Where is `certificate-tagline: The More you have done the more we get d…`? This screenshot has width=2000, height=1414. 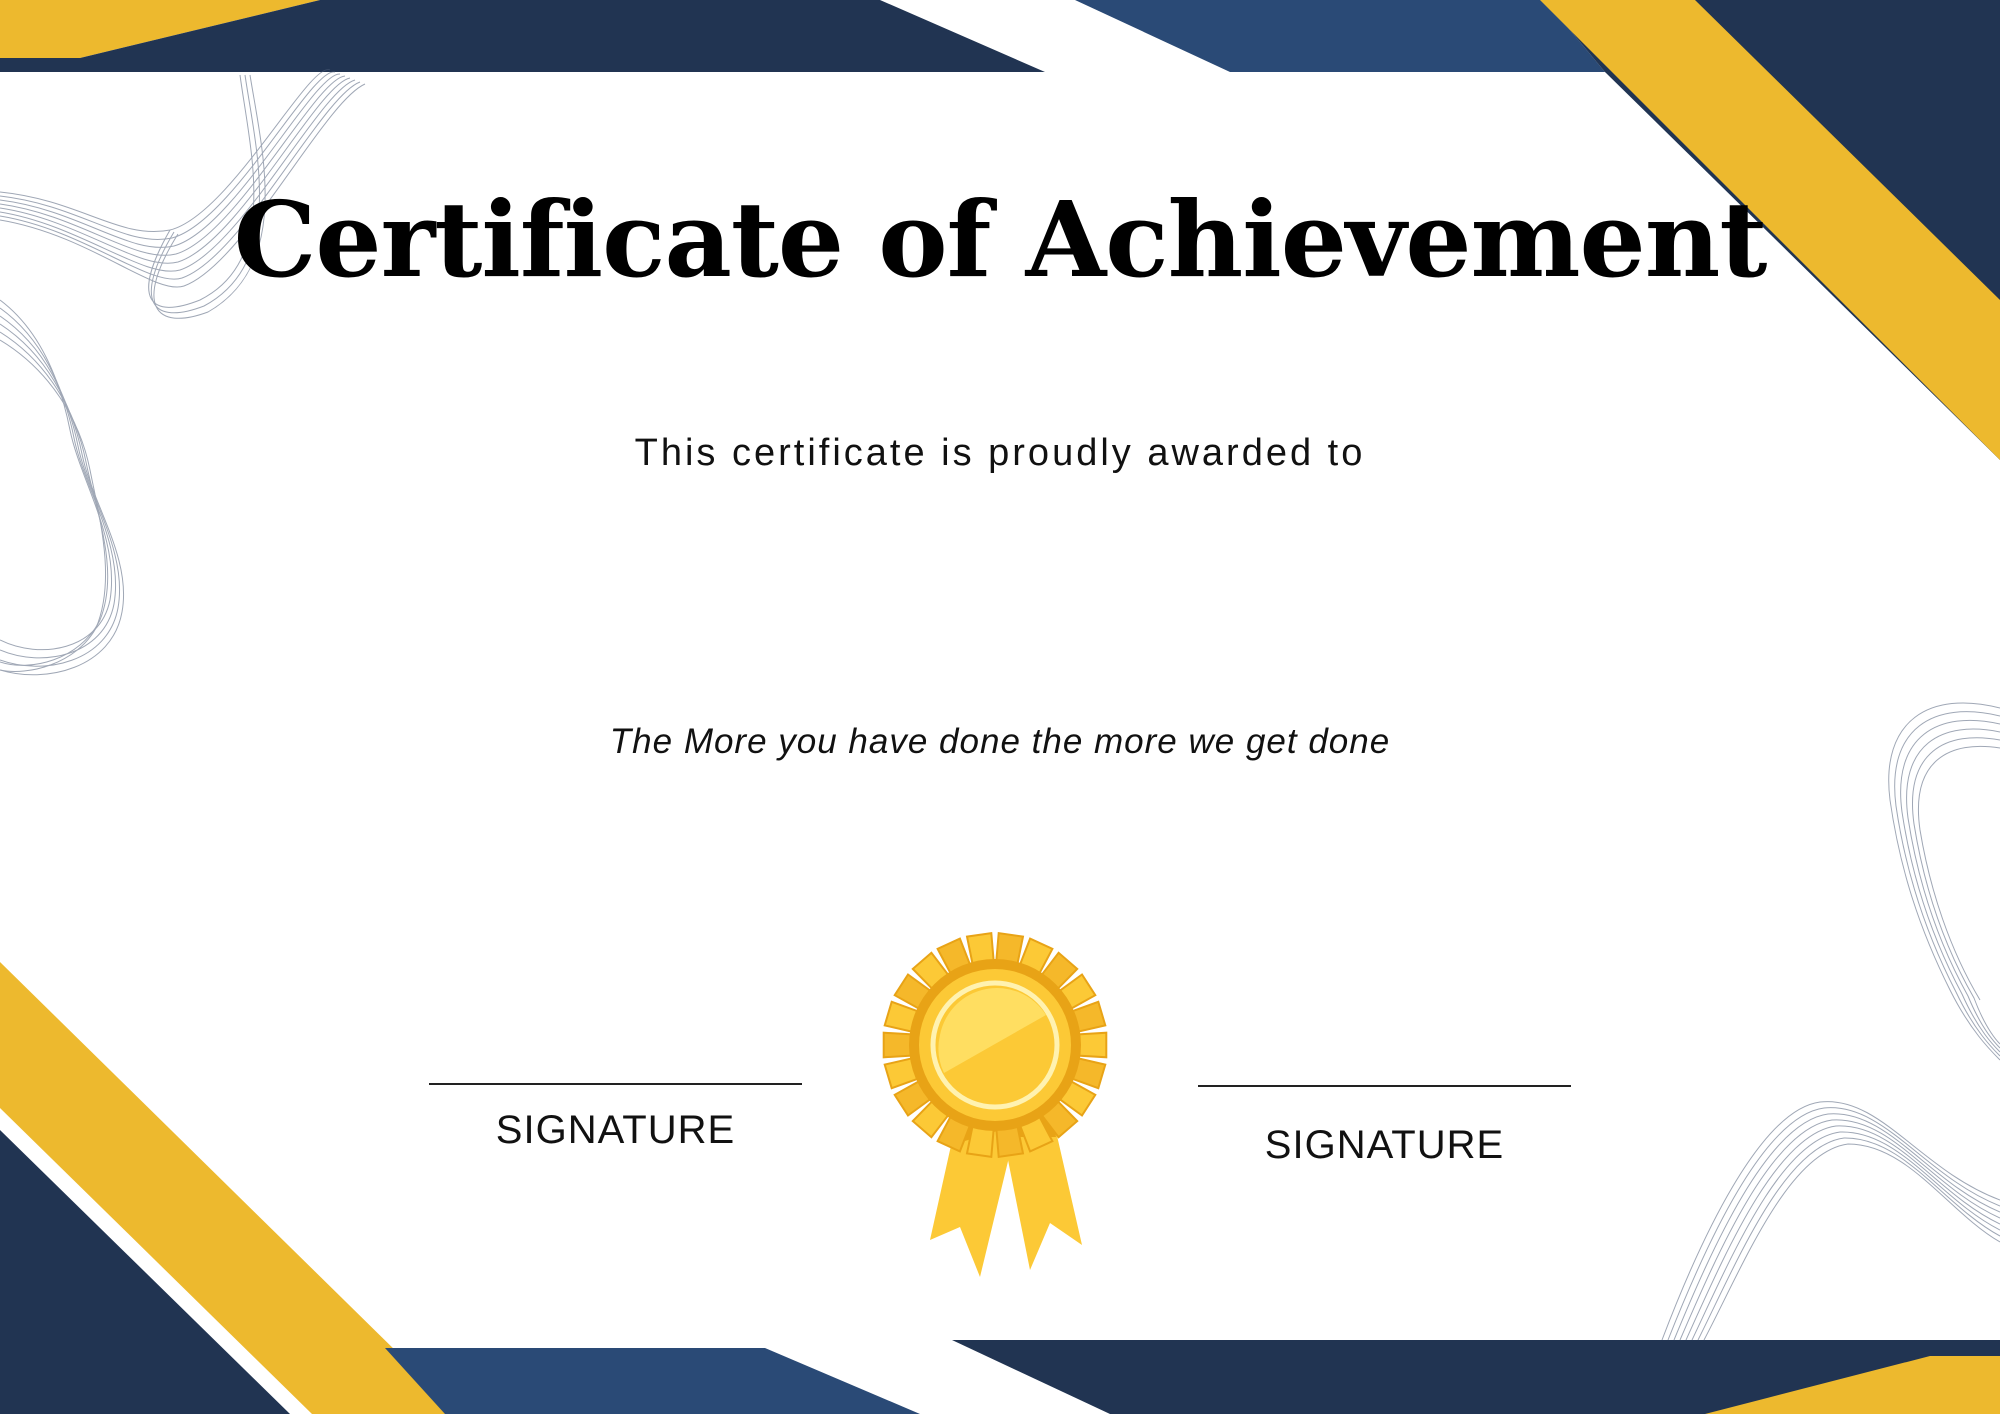 certificate-tagline: The More you have done the more we get d… is located at coordinates (1000, 741).